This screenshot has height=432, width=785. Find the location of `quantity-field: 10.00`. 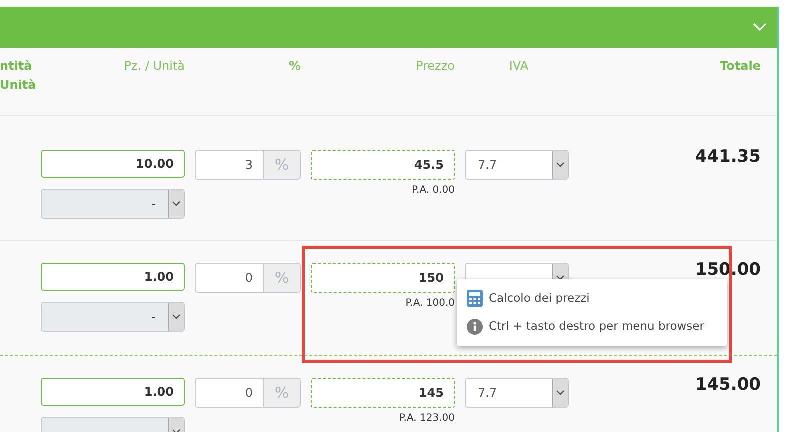

quantity-field: 10.00 is located at coordinates (113, 164).